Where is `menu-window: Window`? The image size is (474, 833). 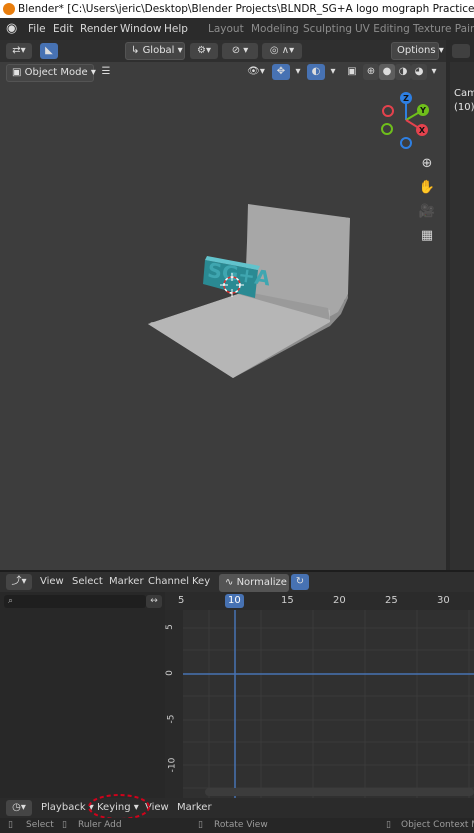
menu-window: Window is located at coordinates (140, 29).